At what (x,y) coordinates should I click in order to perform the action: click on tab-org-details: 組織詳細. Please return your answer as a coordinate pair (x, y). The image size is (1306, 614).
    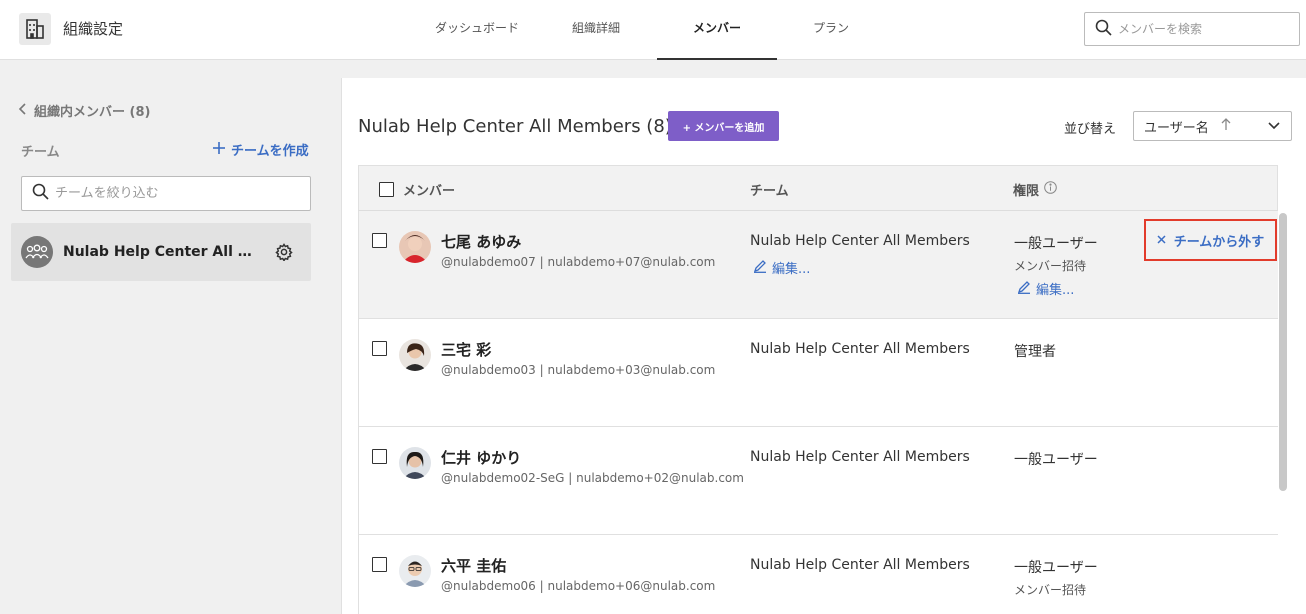
    Looking at the image, I should click on (612, 30).